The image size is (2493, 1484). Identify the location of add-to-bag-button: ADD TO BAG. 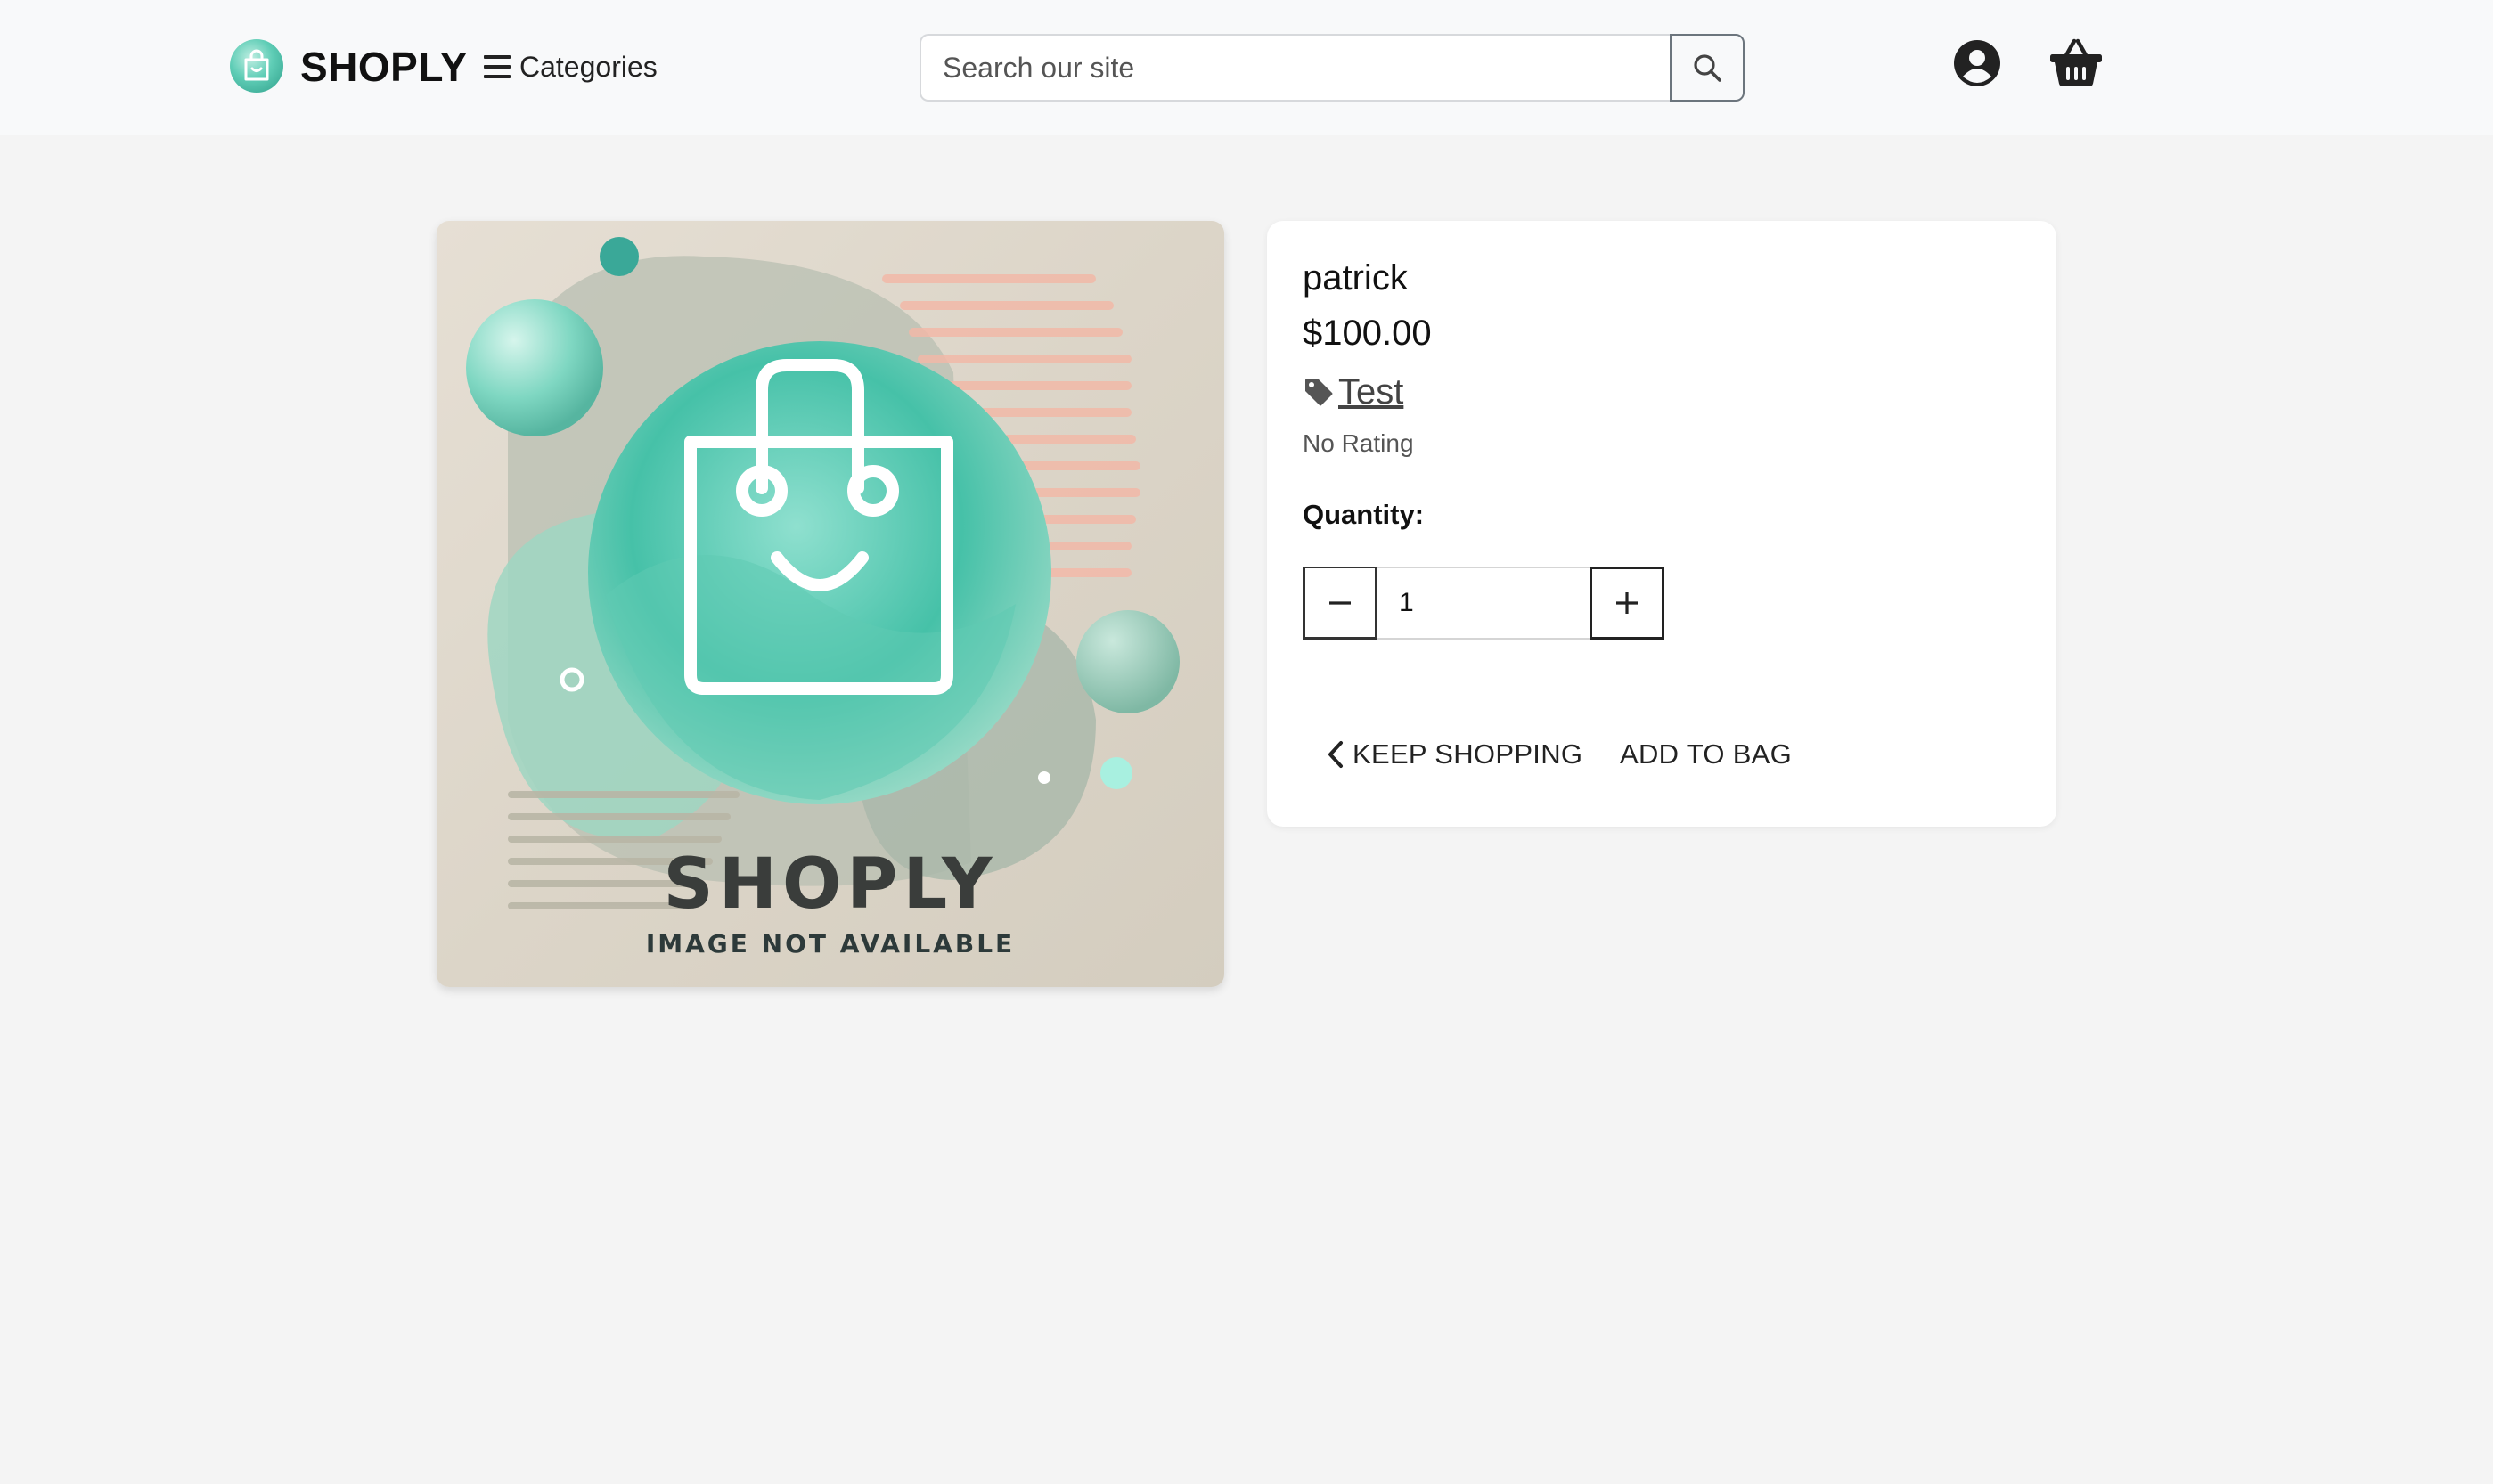
(1706, 755).